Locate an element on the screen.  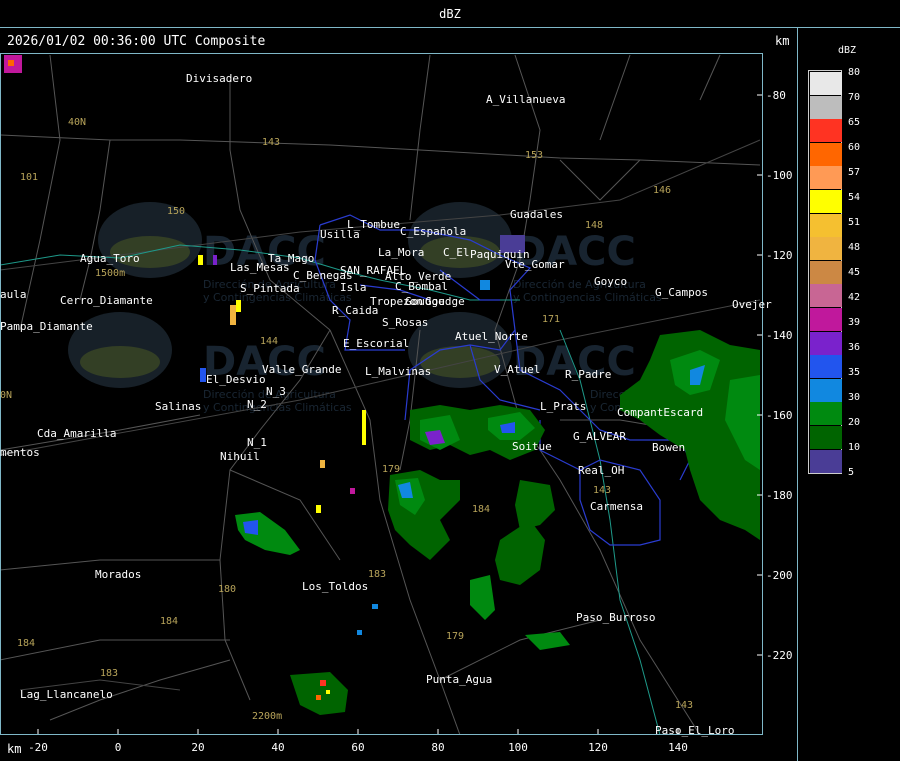
place-label: Nihuil is located at coordinates (240, 456).